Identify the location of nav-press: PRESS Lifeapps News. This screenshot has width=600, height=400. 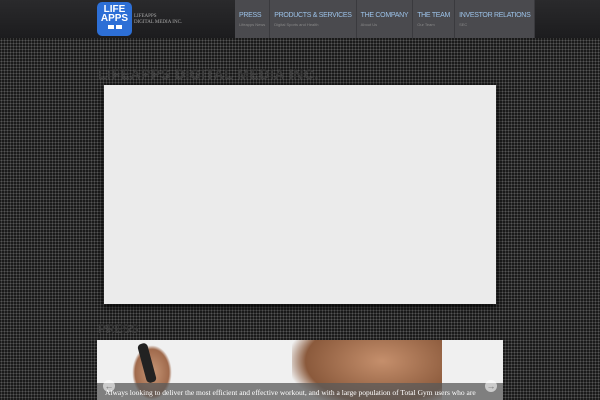
(253, 19).